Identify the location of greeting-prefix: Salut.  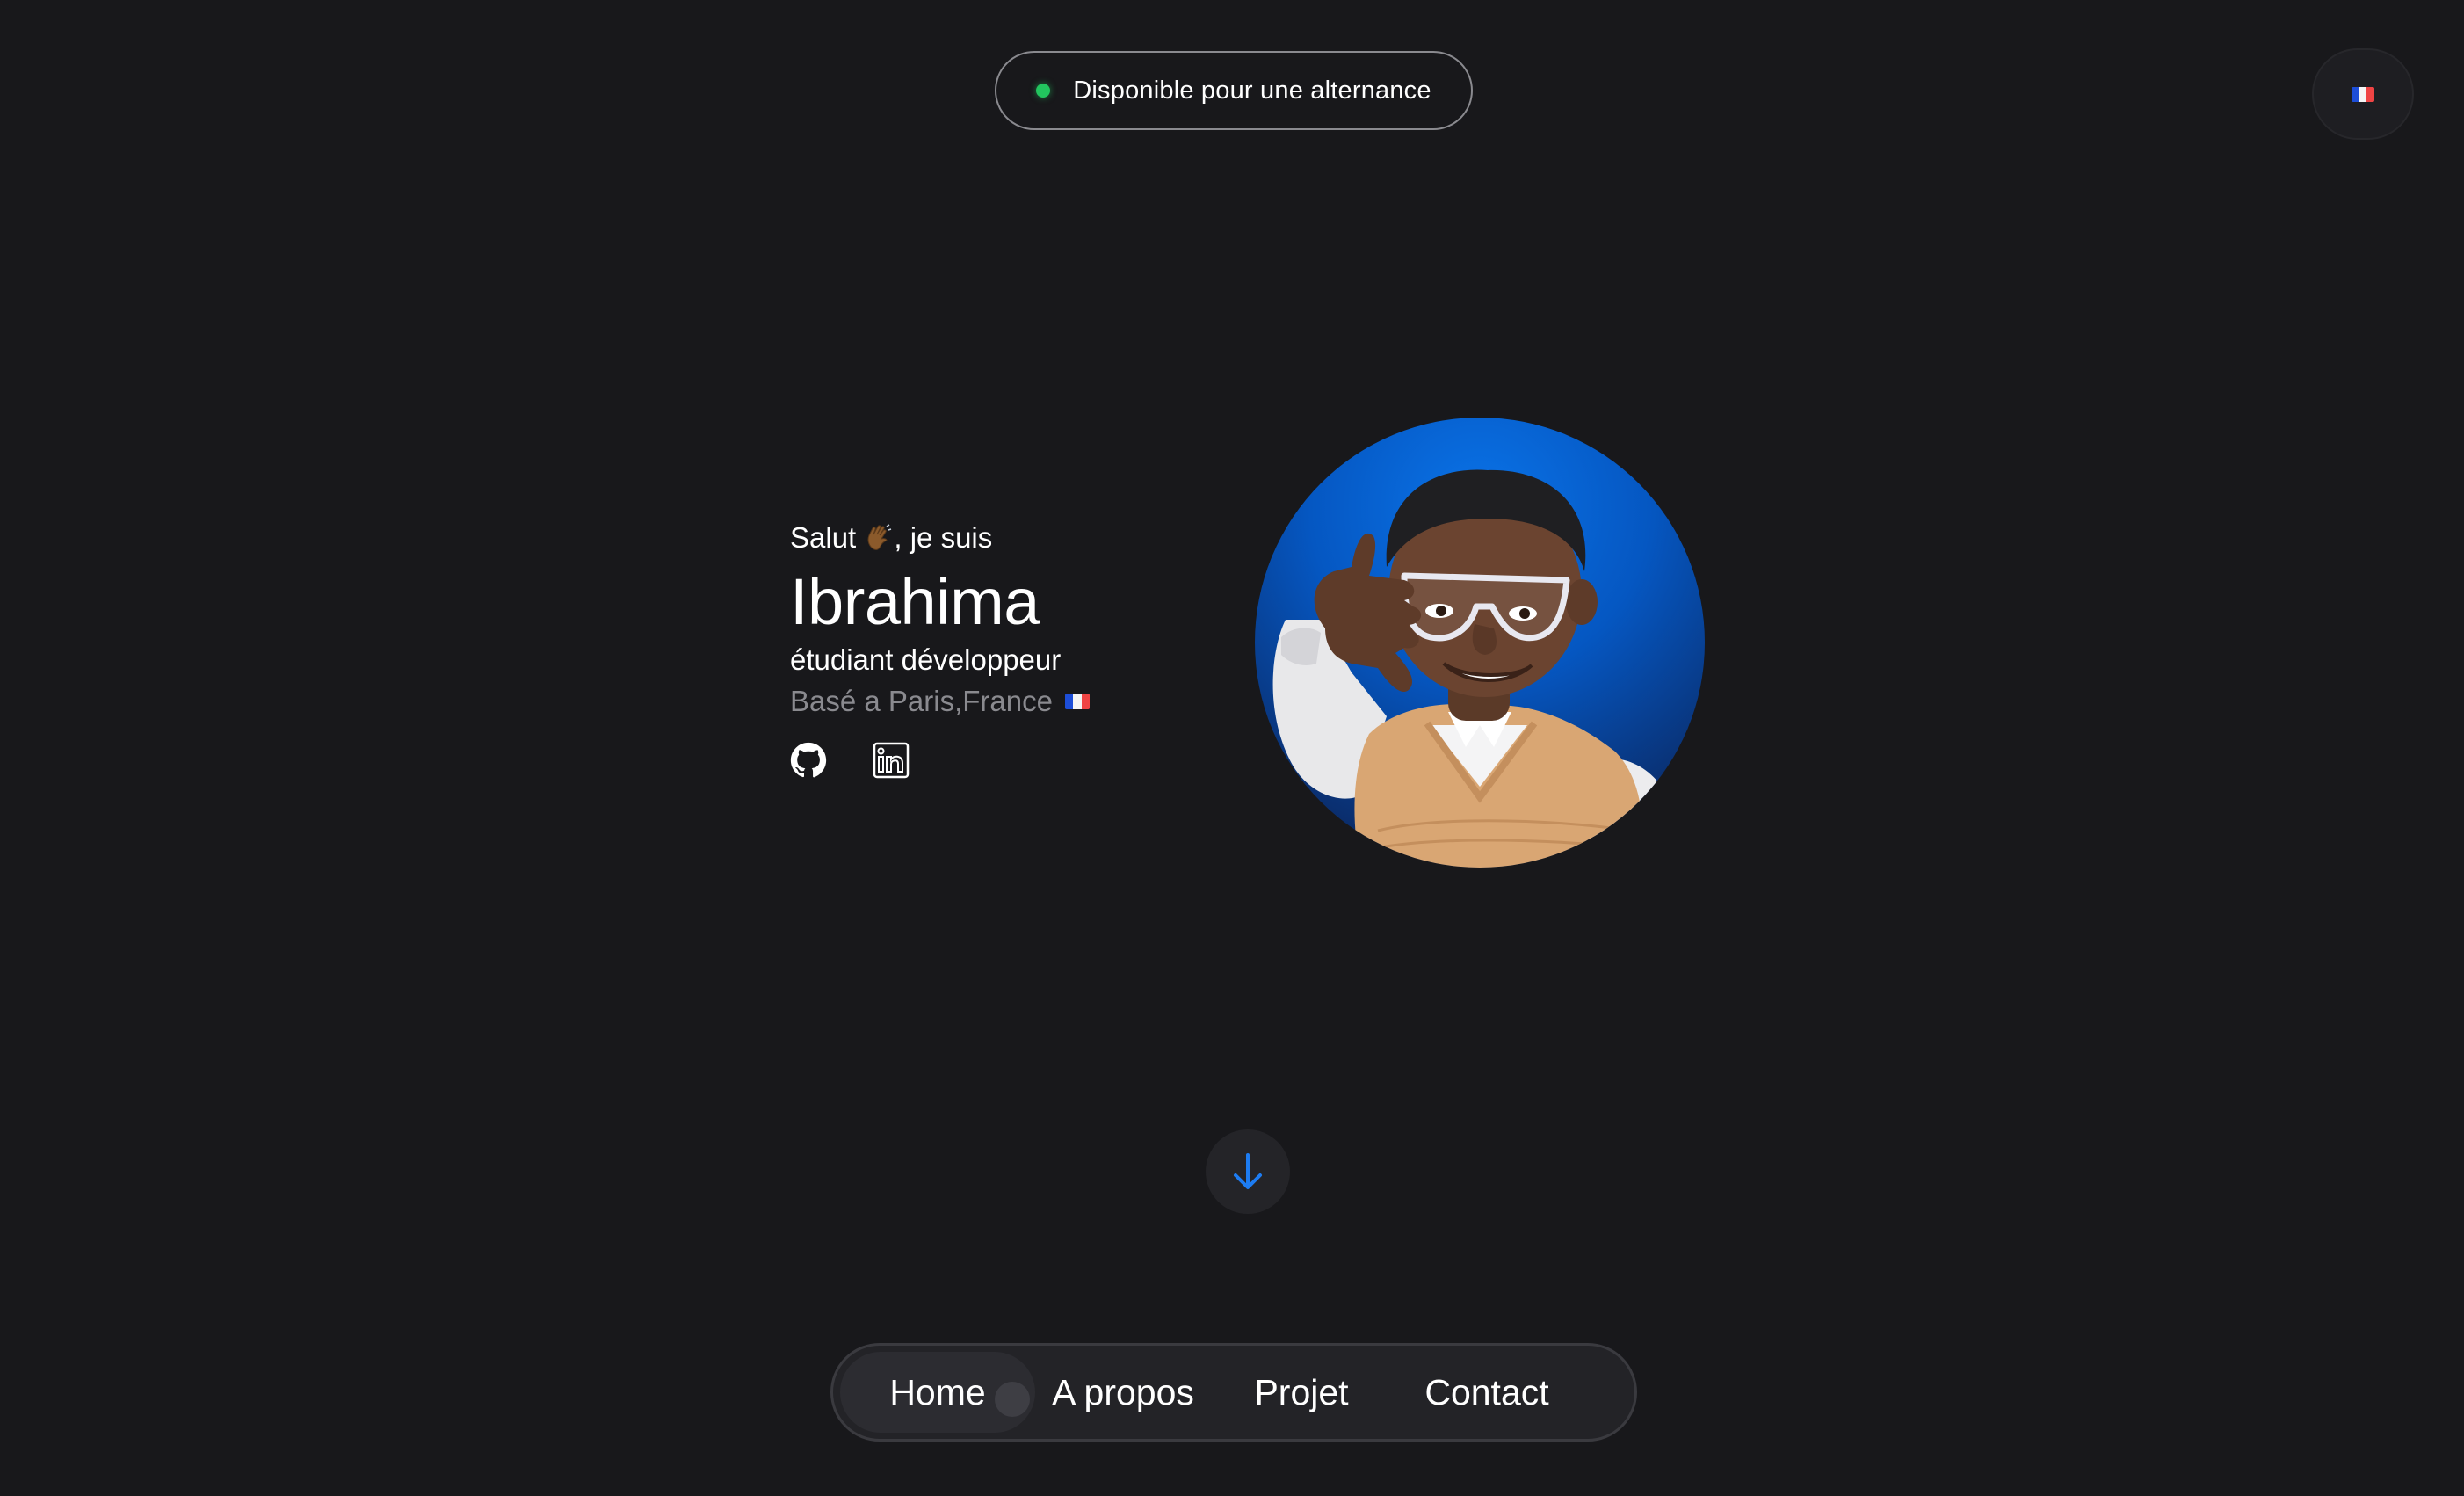
(823, 537).